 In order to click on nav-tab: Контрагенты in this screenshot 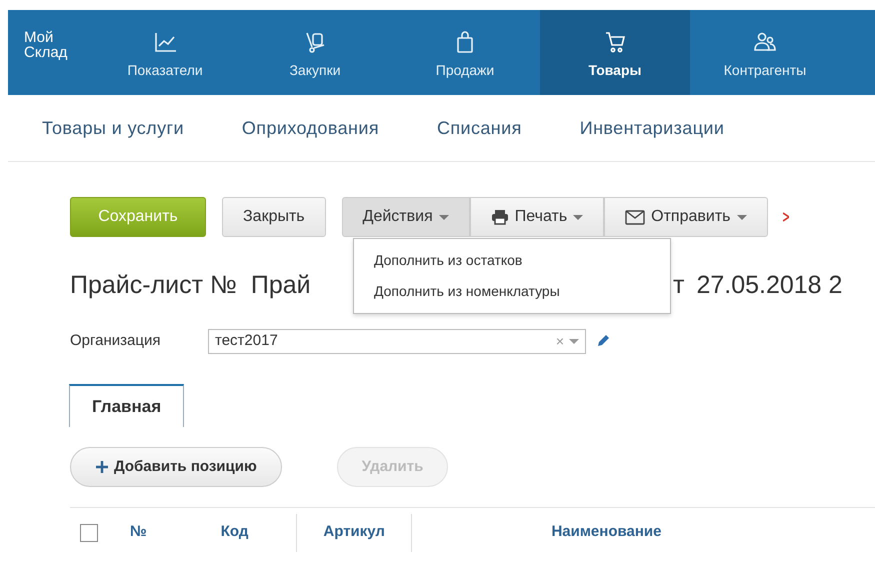, I will do `click(765, 52)`.